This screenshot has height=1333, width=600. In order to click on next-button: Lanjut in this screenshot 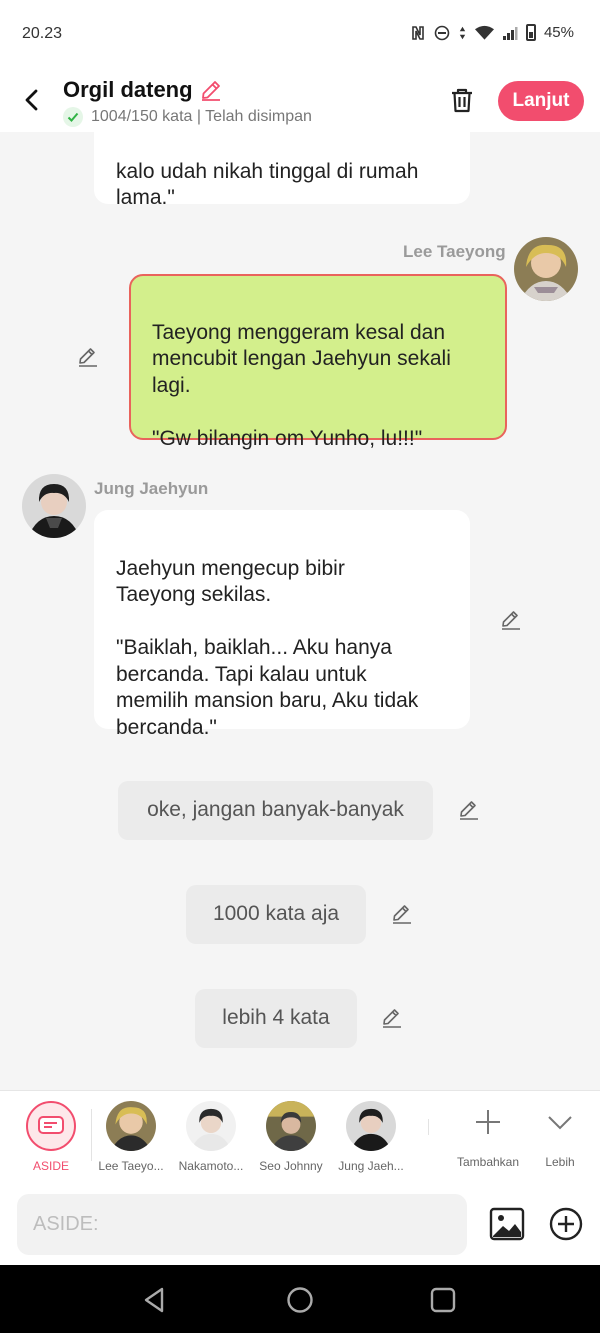, I will do `click(541, 101)`.